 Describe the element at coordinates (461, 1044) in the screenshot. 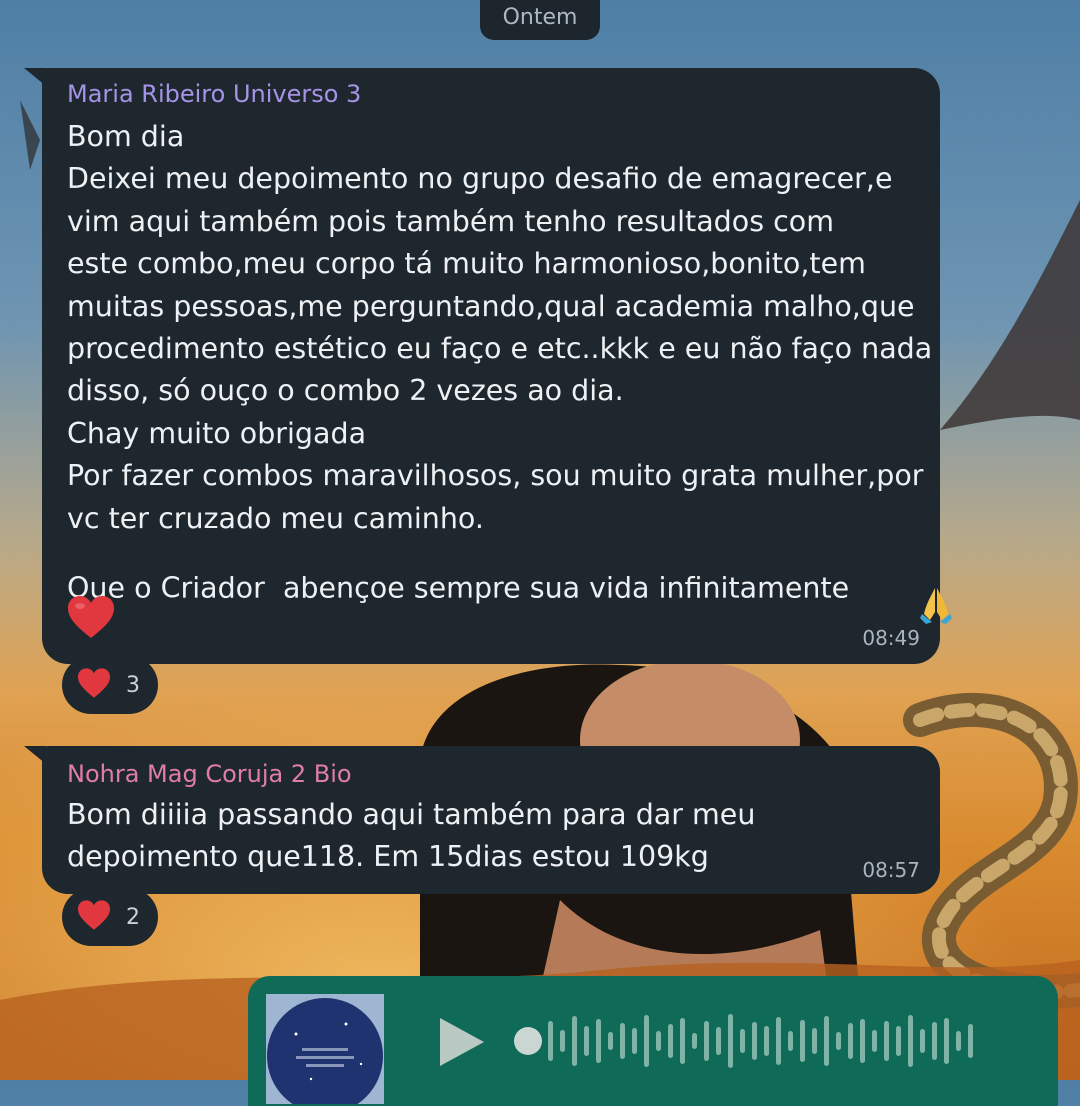

I see `play-icon` at that location.